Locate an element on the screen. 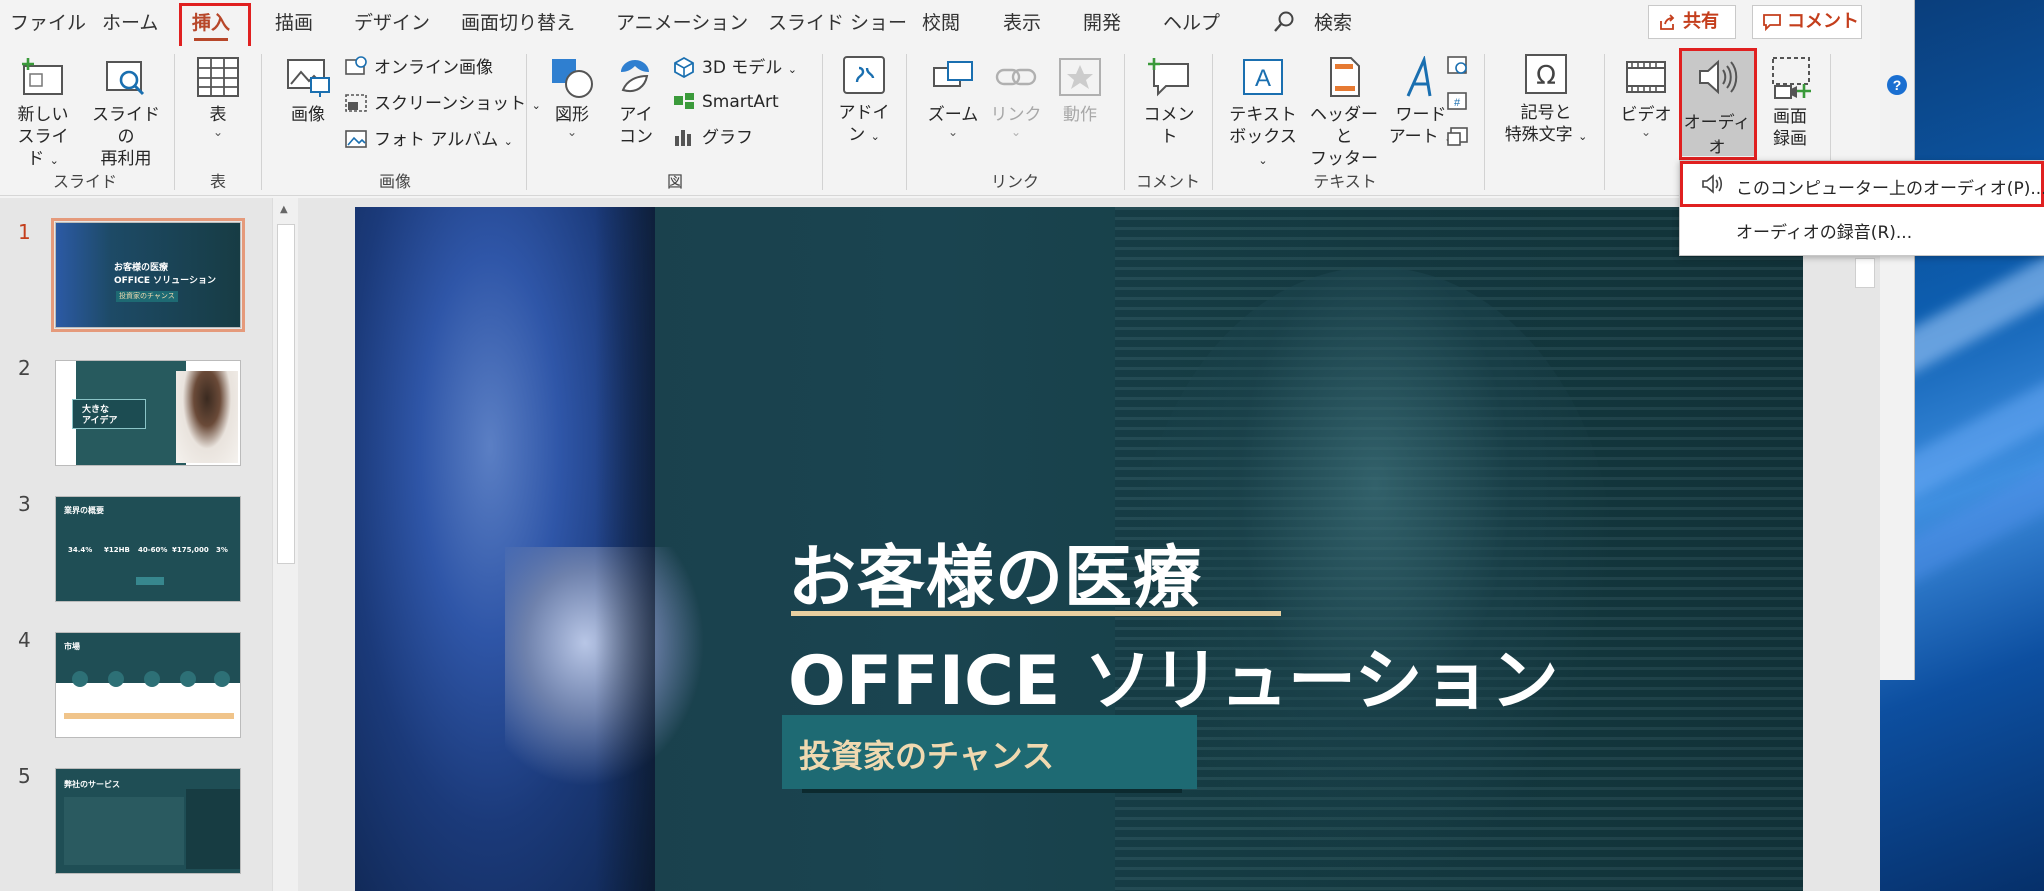 The width and height of the screenshot is (2044, 891). tab-draw: 描画 is located at coordinates (294, 23).